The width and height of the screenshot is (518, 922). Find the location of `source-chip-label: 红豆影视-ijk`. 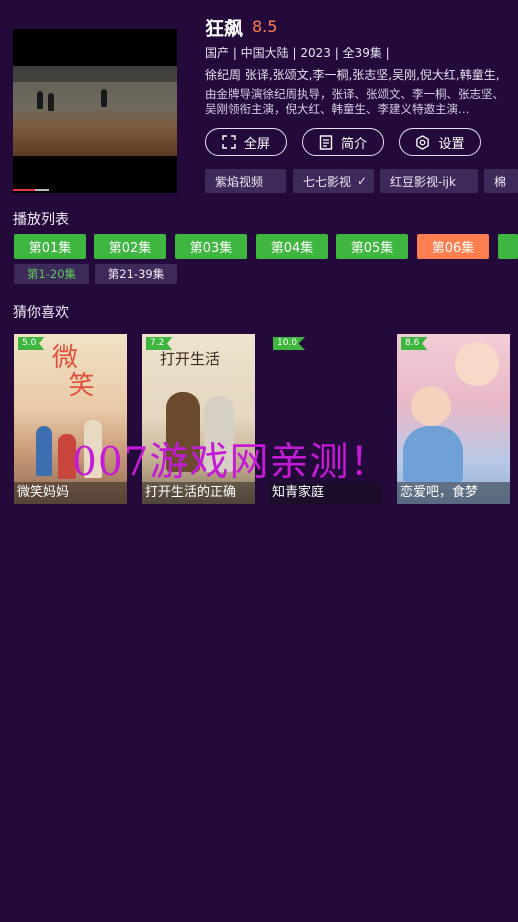

source-chip-label: 红豆影视-ijk is located at coordinates (423, 181).